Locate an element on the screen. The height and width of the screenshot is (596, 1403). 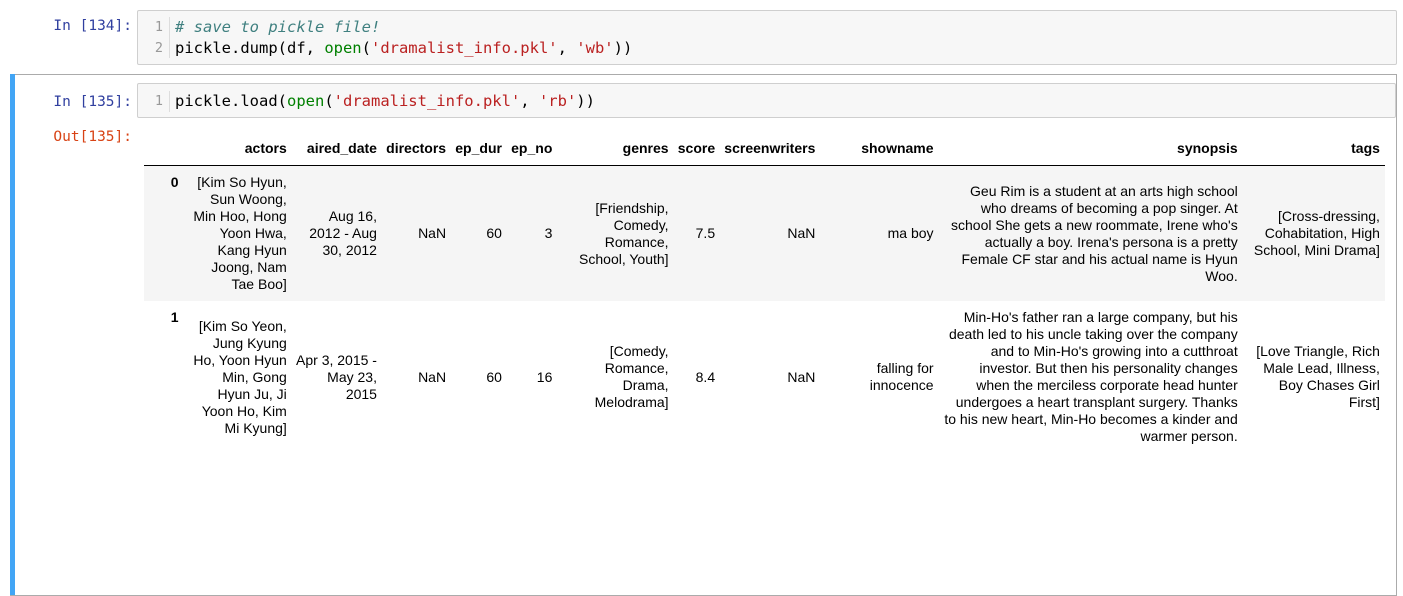
column-header: showname is located at coordinates (879, 148).